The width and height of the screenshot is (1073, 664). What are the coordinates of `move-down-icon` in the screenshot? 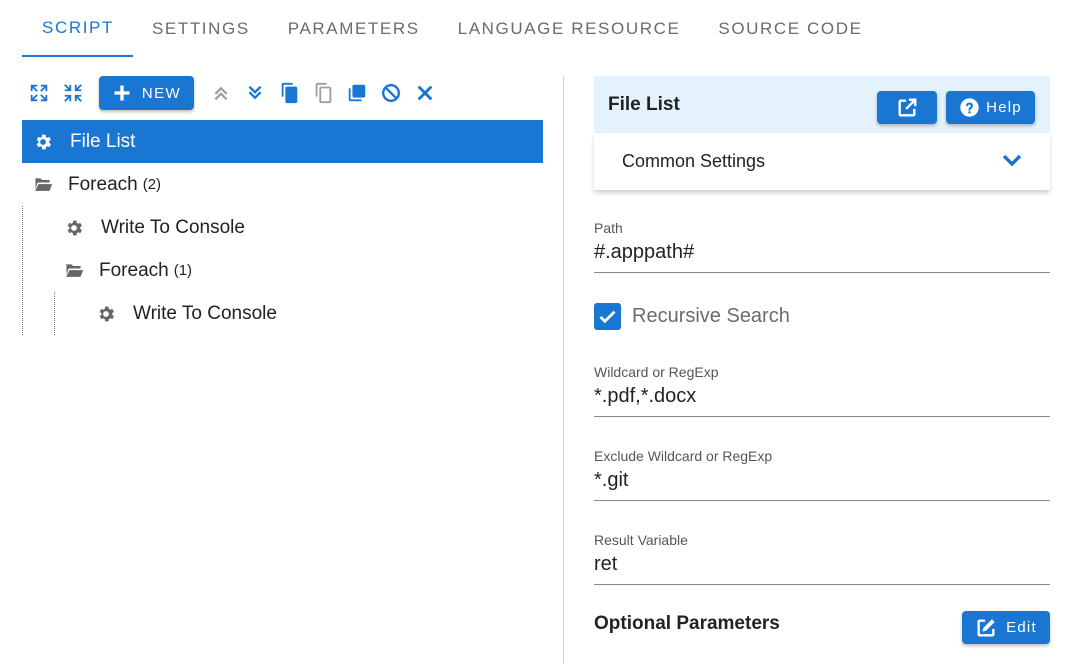 It's located at (255, 93).